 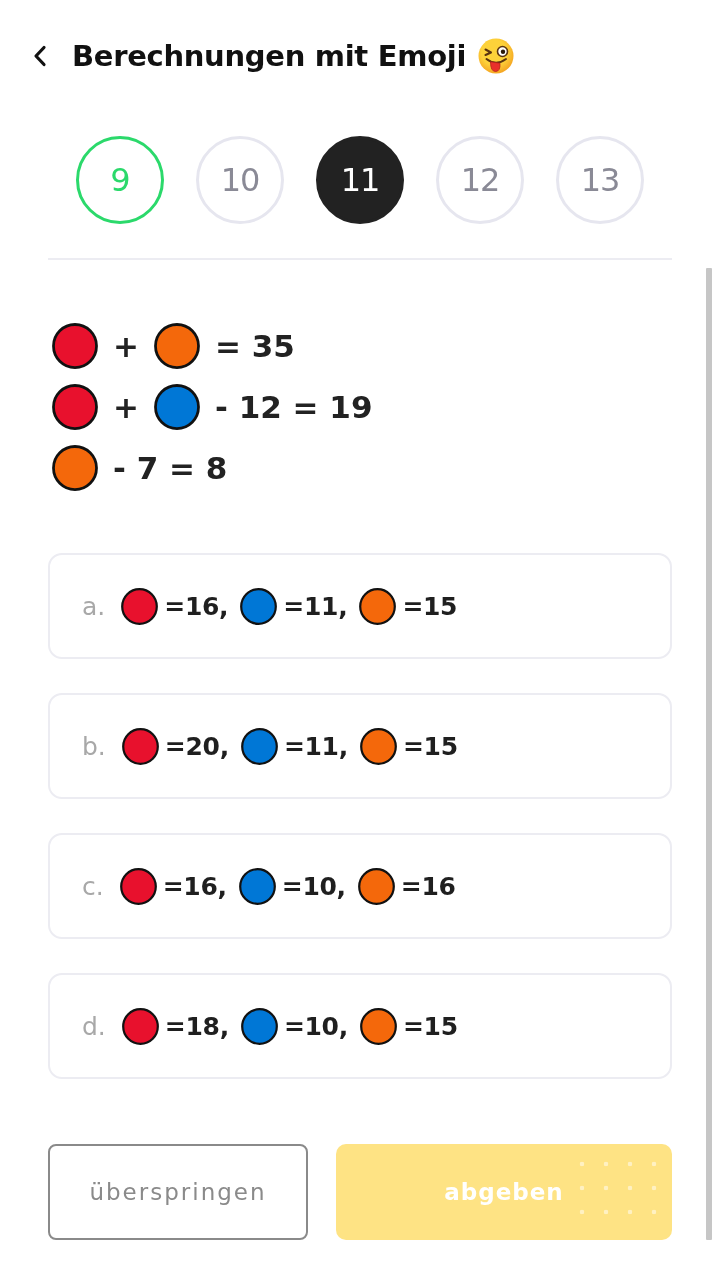 I want to click on option-letter: c., so click(x=93, y=886).